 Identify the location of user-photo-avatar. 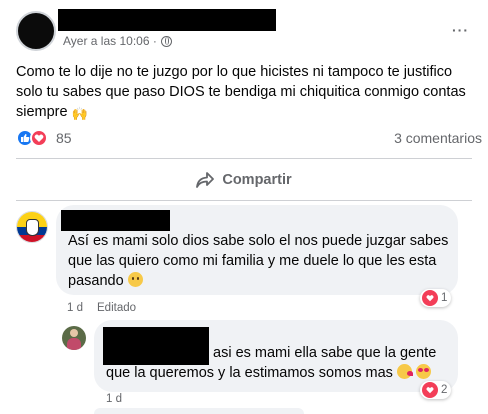
(74, 338).